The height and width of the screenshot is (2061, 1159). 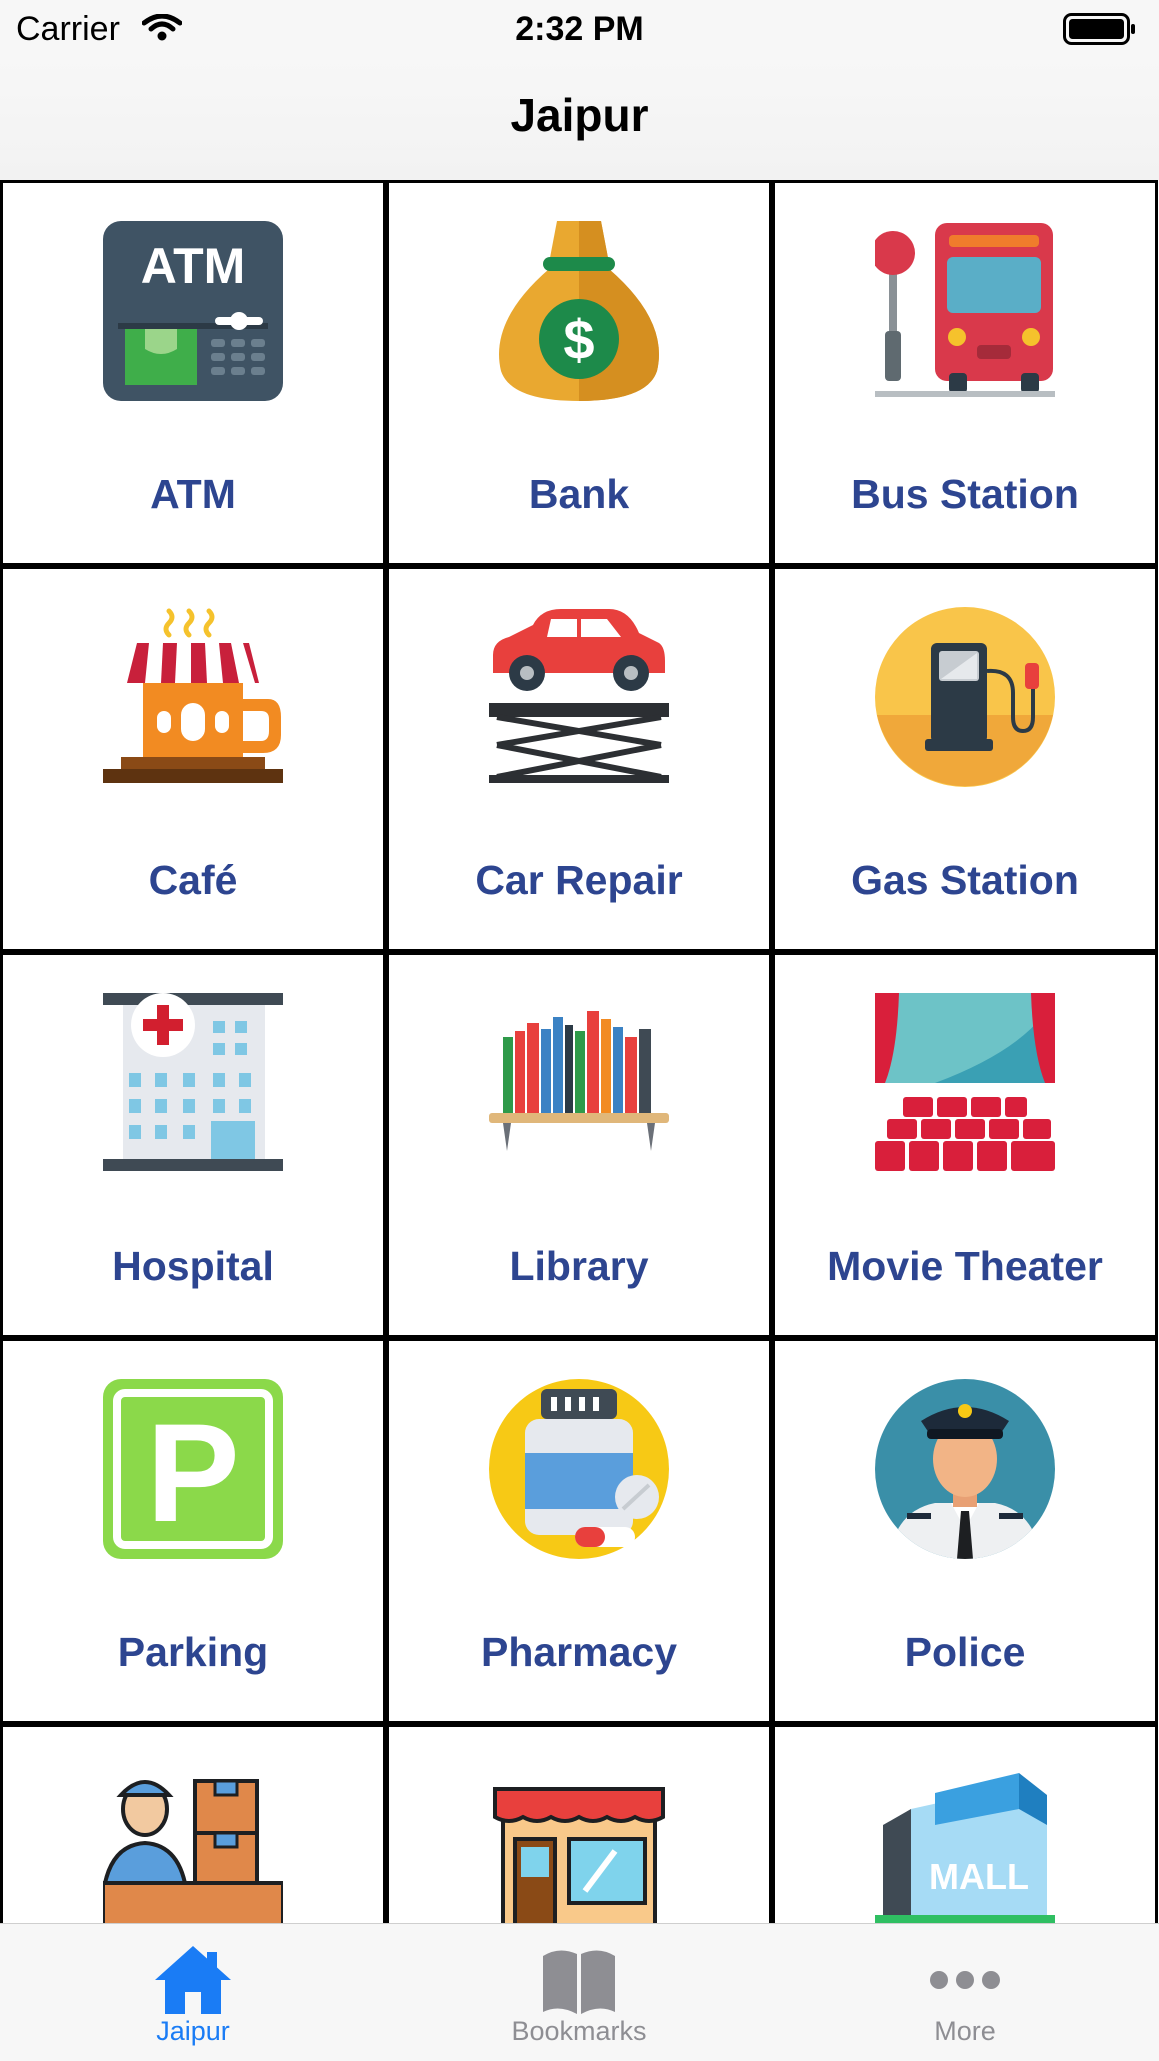 I want to click on tab-label: Jaipur, so click(x=193, y=2031).